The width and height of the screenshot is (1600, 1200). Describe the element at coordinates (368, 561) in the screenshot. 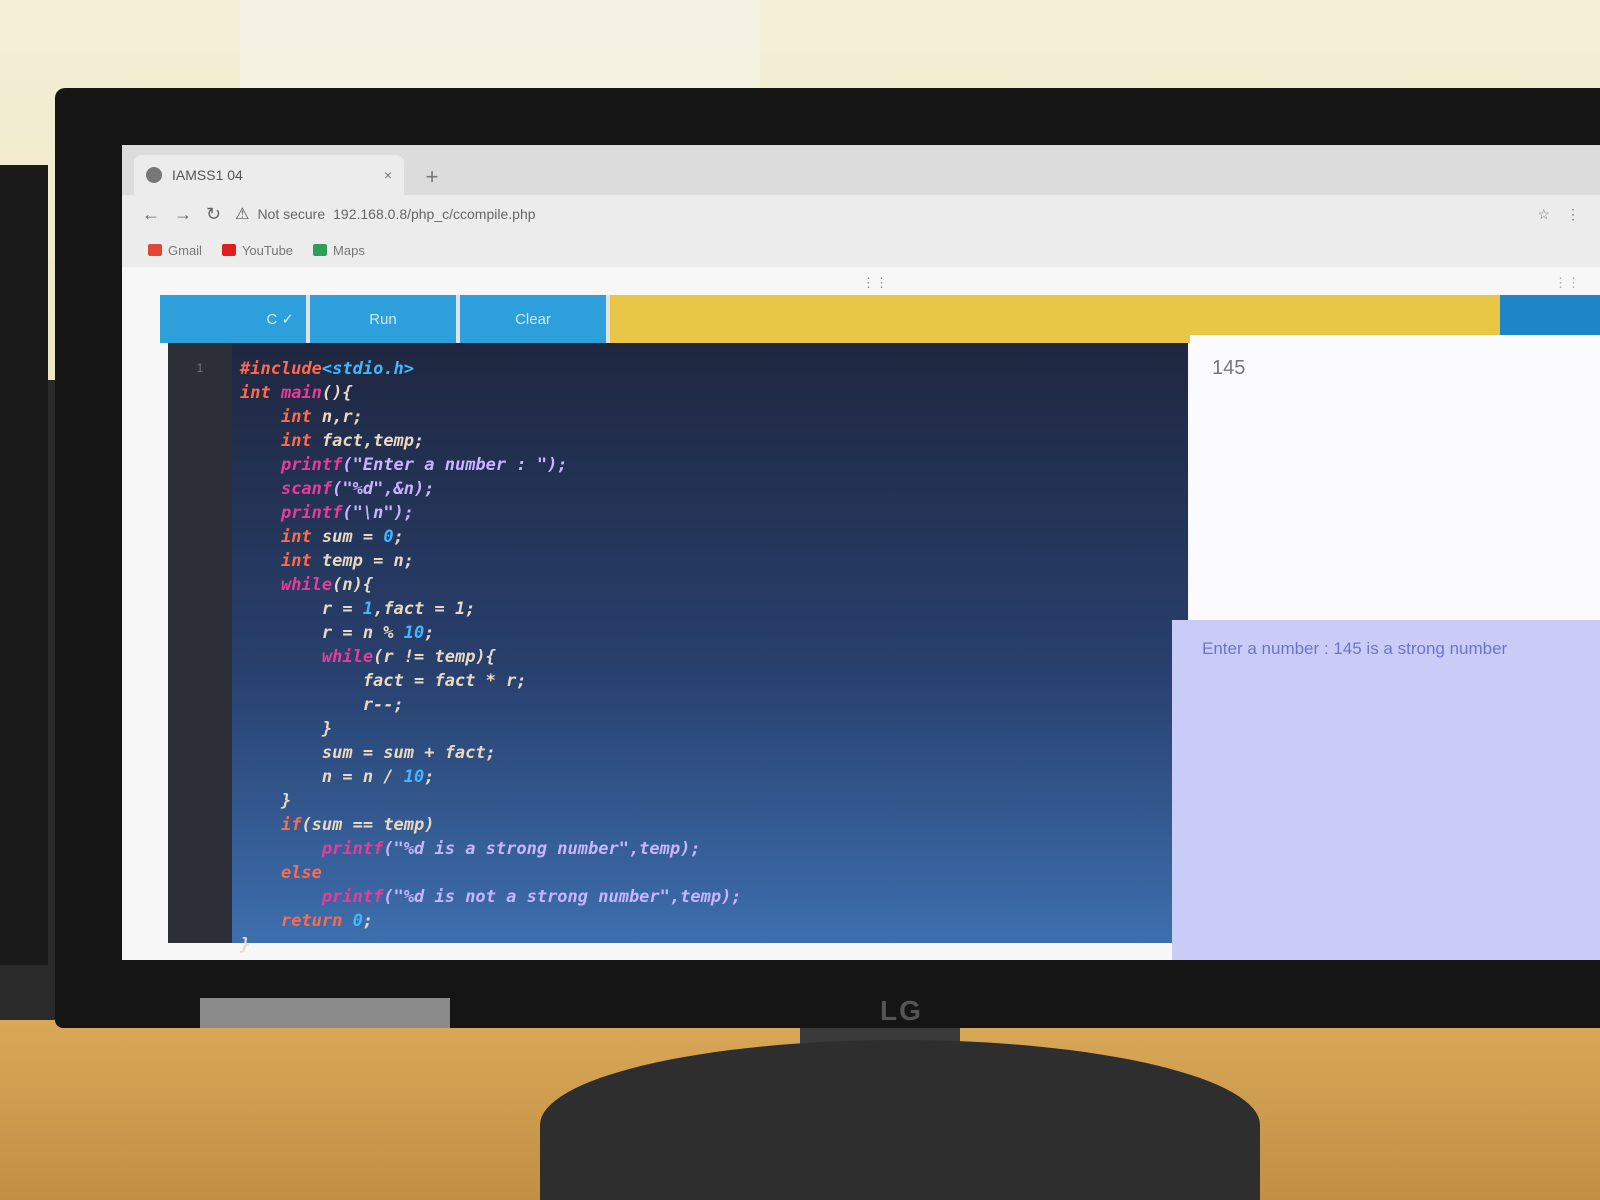

I see `code-token: temp = n;` at that location.